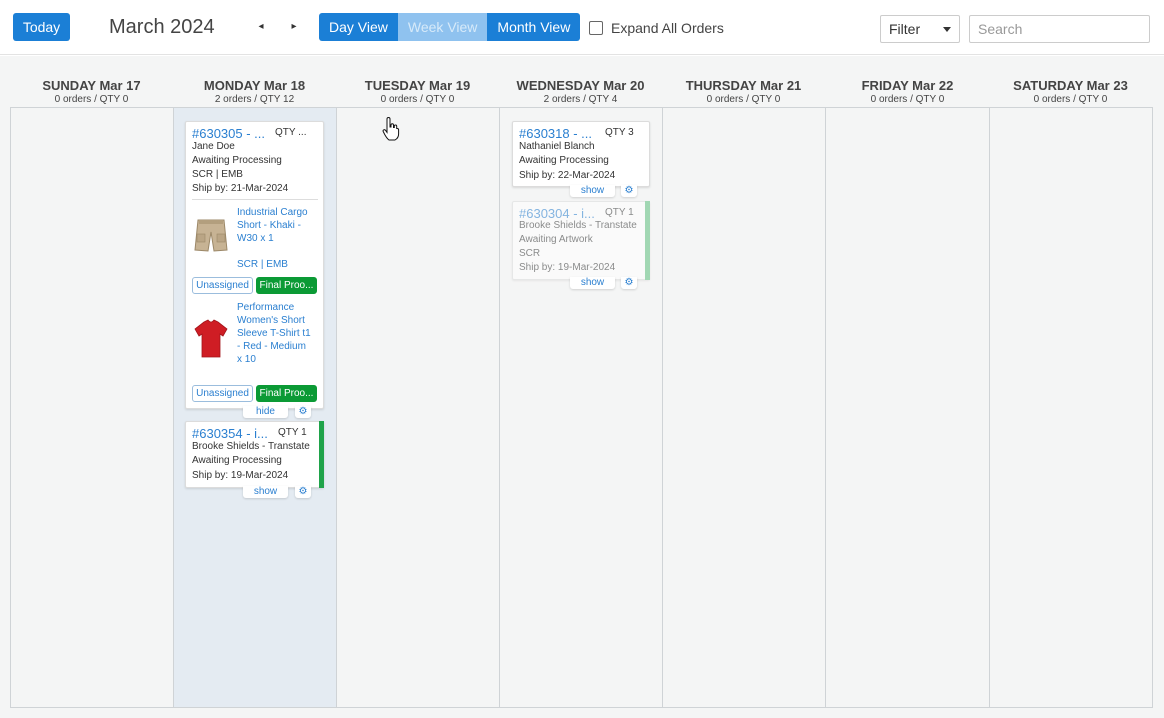 The width and height of the screenshot is (1164, 718). What do you see at coordinates (580, 99) in the screenshot?
I see `day-summary: 2 orders / QTY 4` at bounding box center [580, 99].